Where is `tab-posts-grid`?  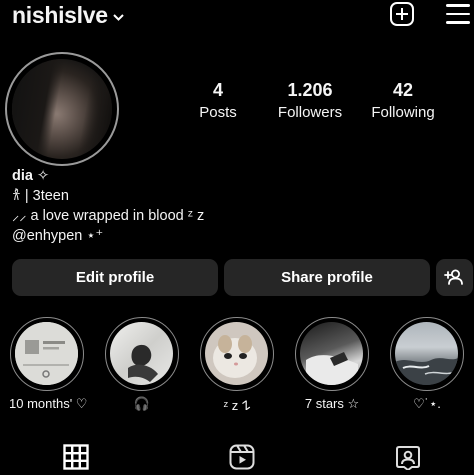
tab-posts-grid is located at coordinates (76, 457).